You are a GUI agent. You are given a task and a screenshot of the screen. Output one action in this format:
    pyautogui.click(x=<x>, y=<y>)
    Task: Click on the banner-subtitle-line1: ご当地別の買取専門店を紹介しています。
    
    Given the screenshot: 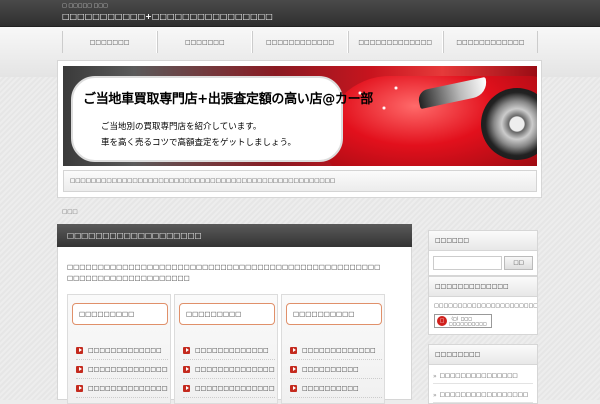 What is the action you would take?
    pyautogui.click(x=181, y=127)
    